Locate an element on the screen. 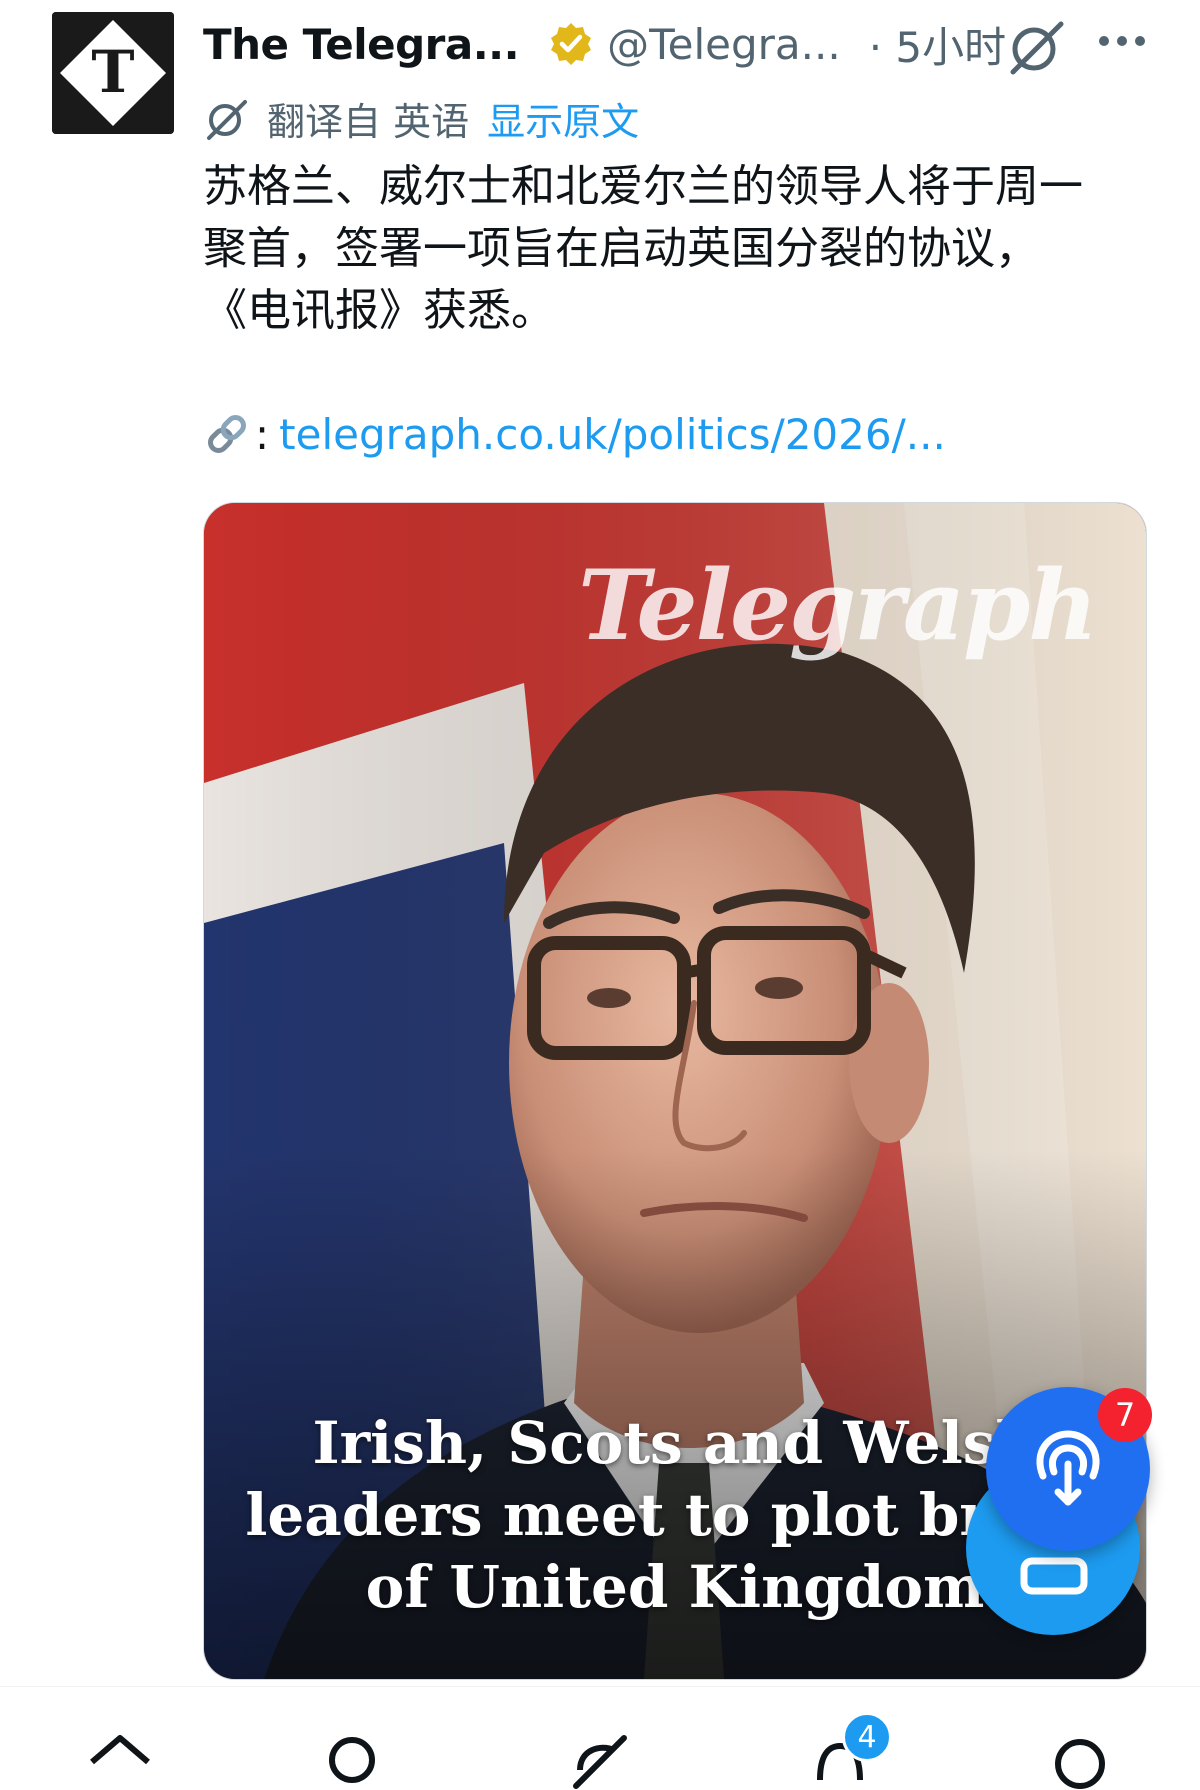 This screenshot has width=1200, height=1790. bottom-nav is located at coordinates (600, 1744).